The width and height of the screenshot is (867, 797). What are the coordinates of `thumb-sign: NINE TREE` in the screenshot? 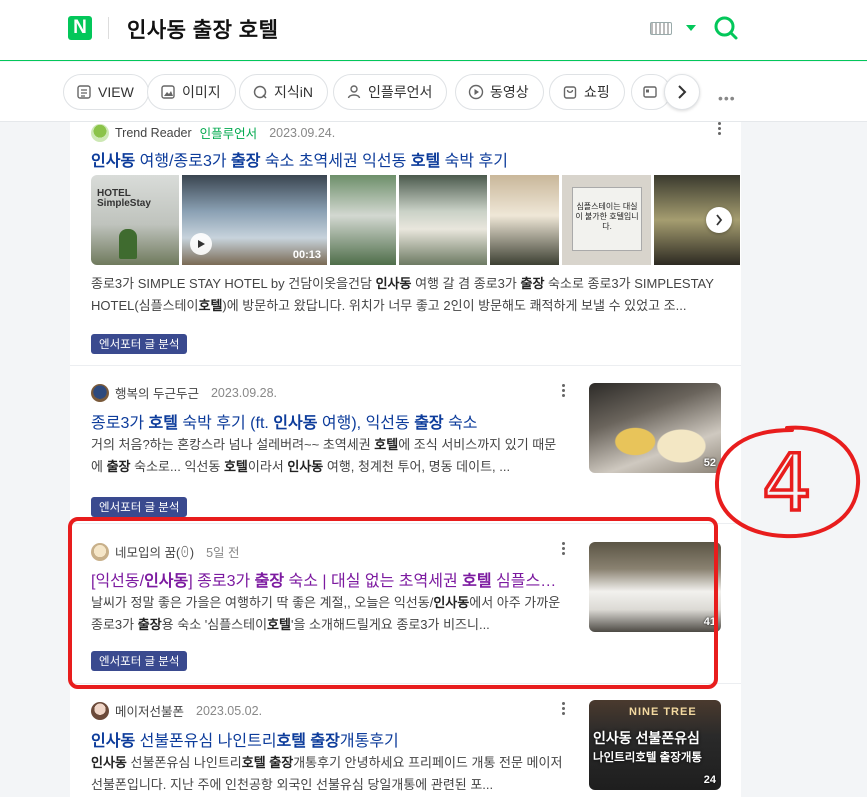 It's located at (663, 712).